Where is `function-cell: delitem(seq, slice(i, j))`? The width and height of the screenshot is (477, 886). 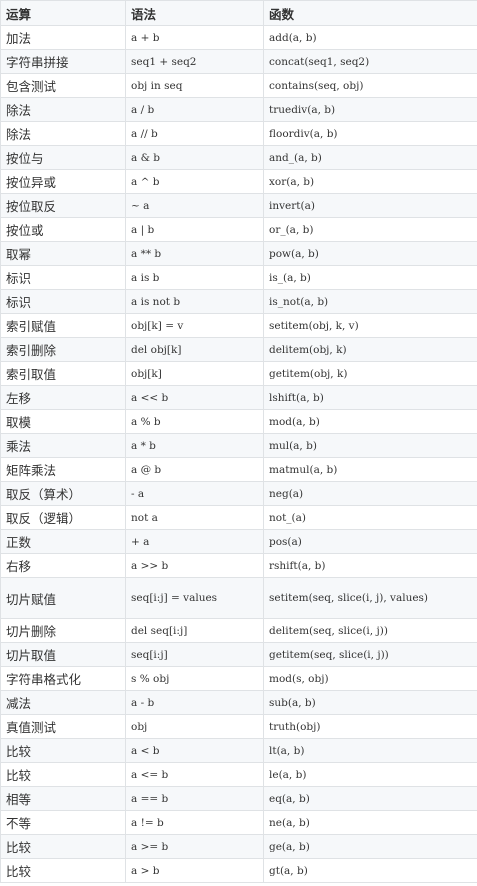
function-cell: delitem(seq, slice(i, j)) is located at coordinates (370, 630).